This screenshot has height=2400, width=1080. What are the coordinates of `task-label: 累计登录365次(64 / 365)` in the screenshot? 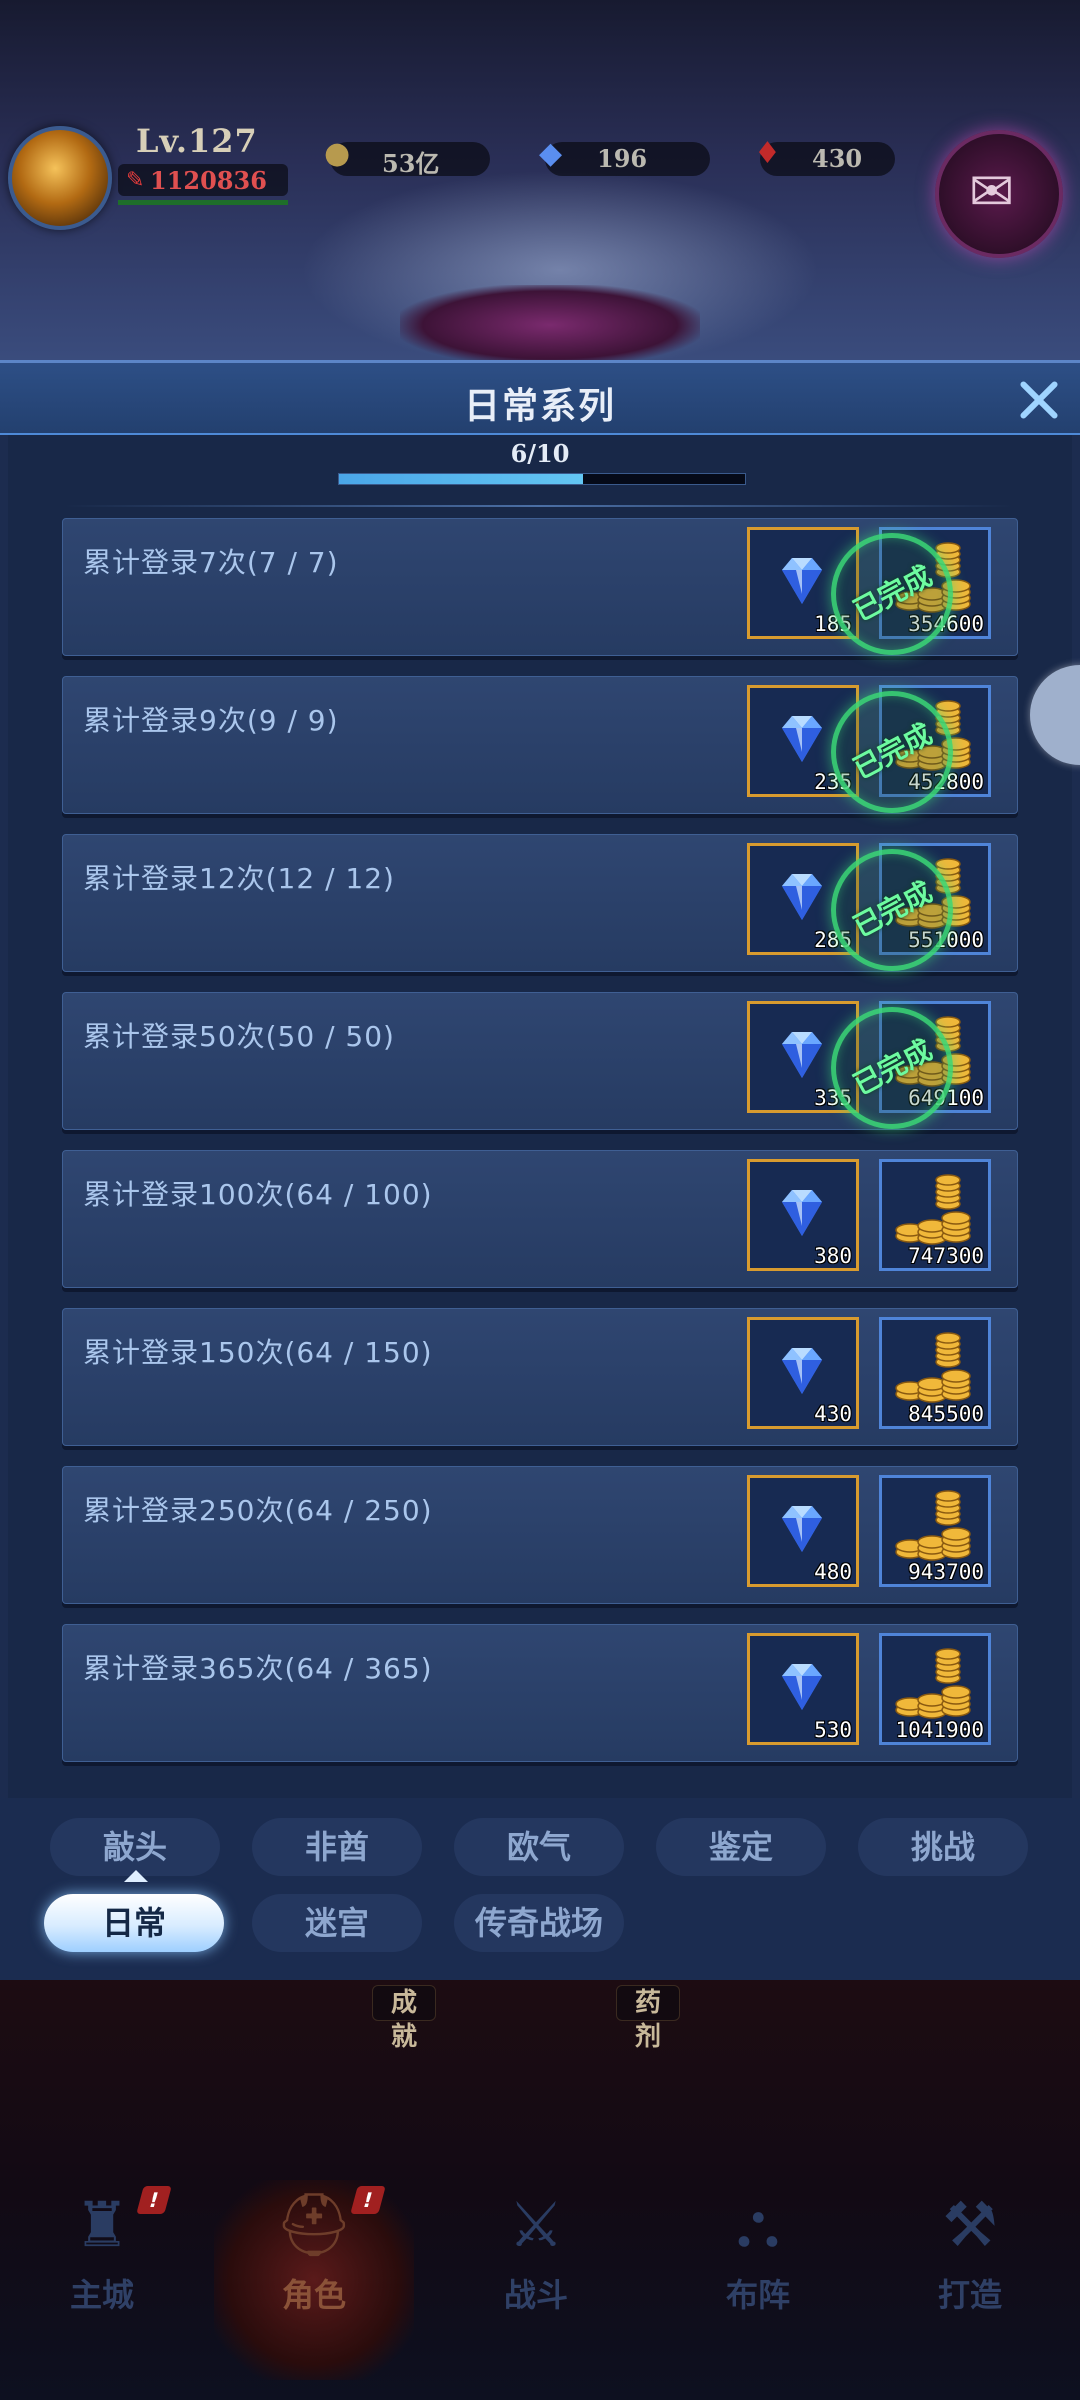 It's located at (258, 1668).